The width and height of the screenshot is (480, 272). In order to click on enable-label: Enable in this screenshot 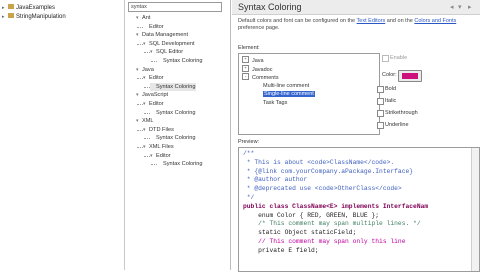, I will do `click(399, 58)`.